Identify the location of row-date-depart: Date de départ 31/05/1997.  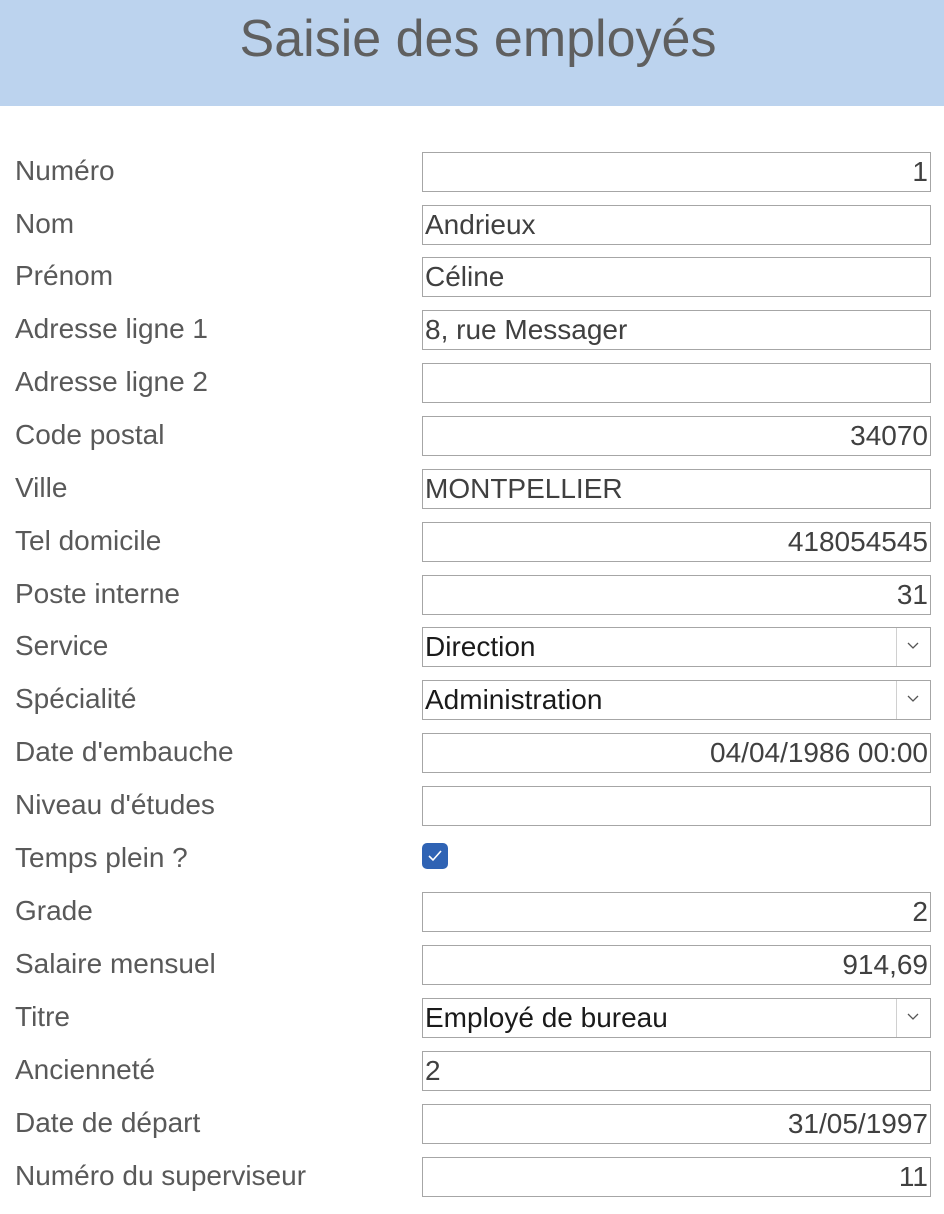
(472, 1124).